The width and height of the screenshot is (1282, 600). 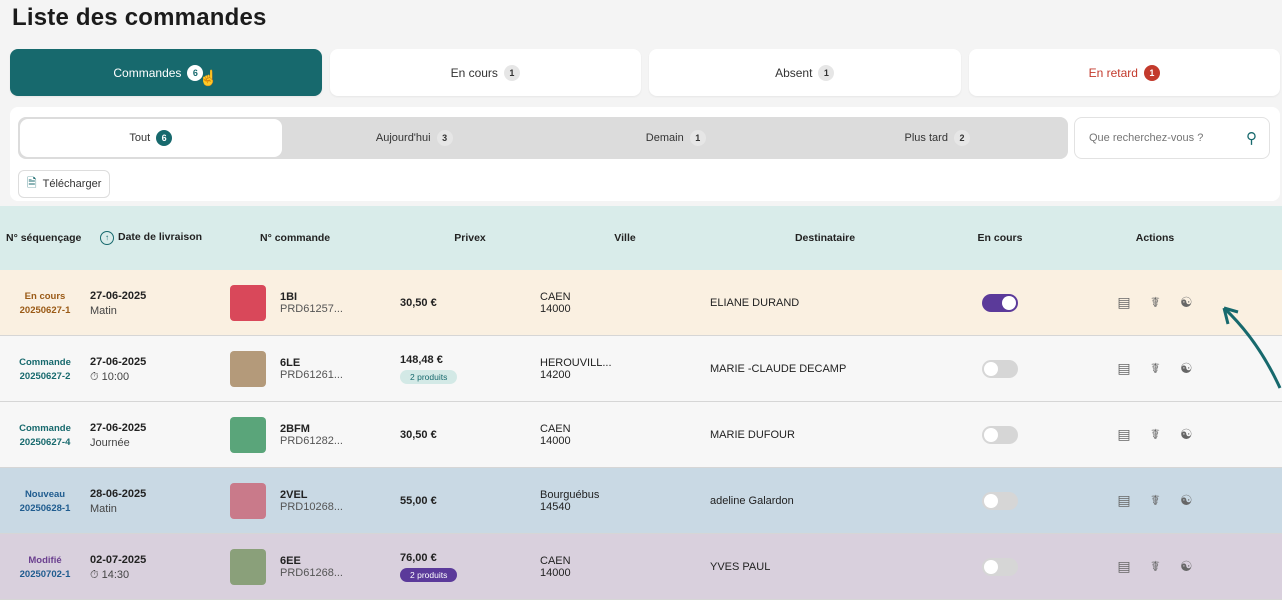 What do you see at coordinates (32, 182) in the screenshot?
I see `download-icon: 🗎` at bounding box center [32, 182].